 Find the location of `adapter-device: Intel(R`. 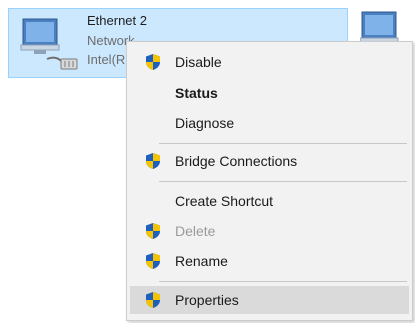

adapter-device: Intel(R is located at coordinates (106, 59).